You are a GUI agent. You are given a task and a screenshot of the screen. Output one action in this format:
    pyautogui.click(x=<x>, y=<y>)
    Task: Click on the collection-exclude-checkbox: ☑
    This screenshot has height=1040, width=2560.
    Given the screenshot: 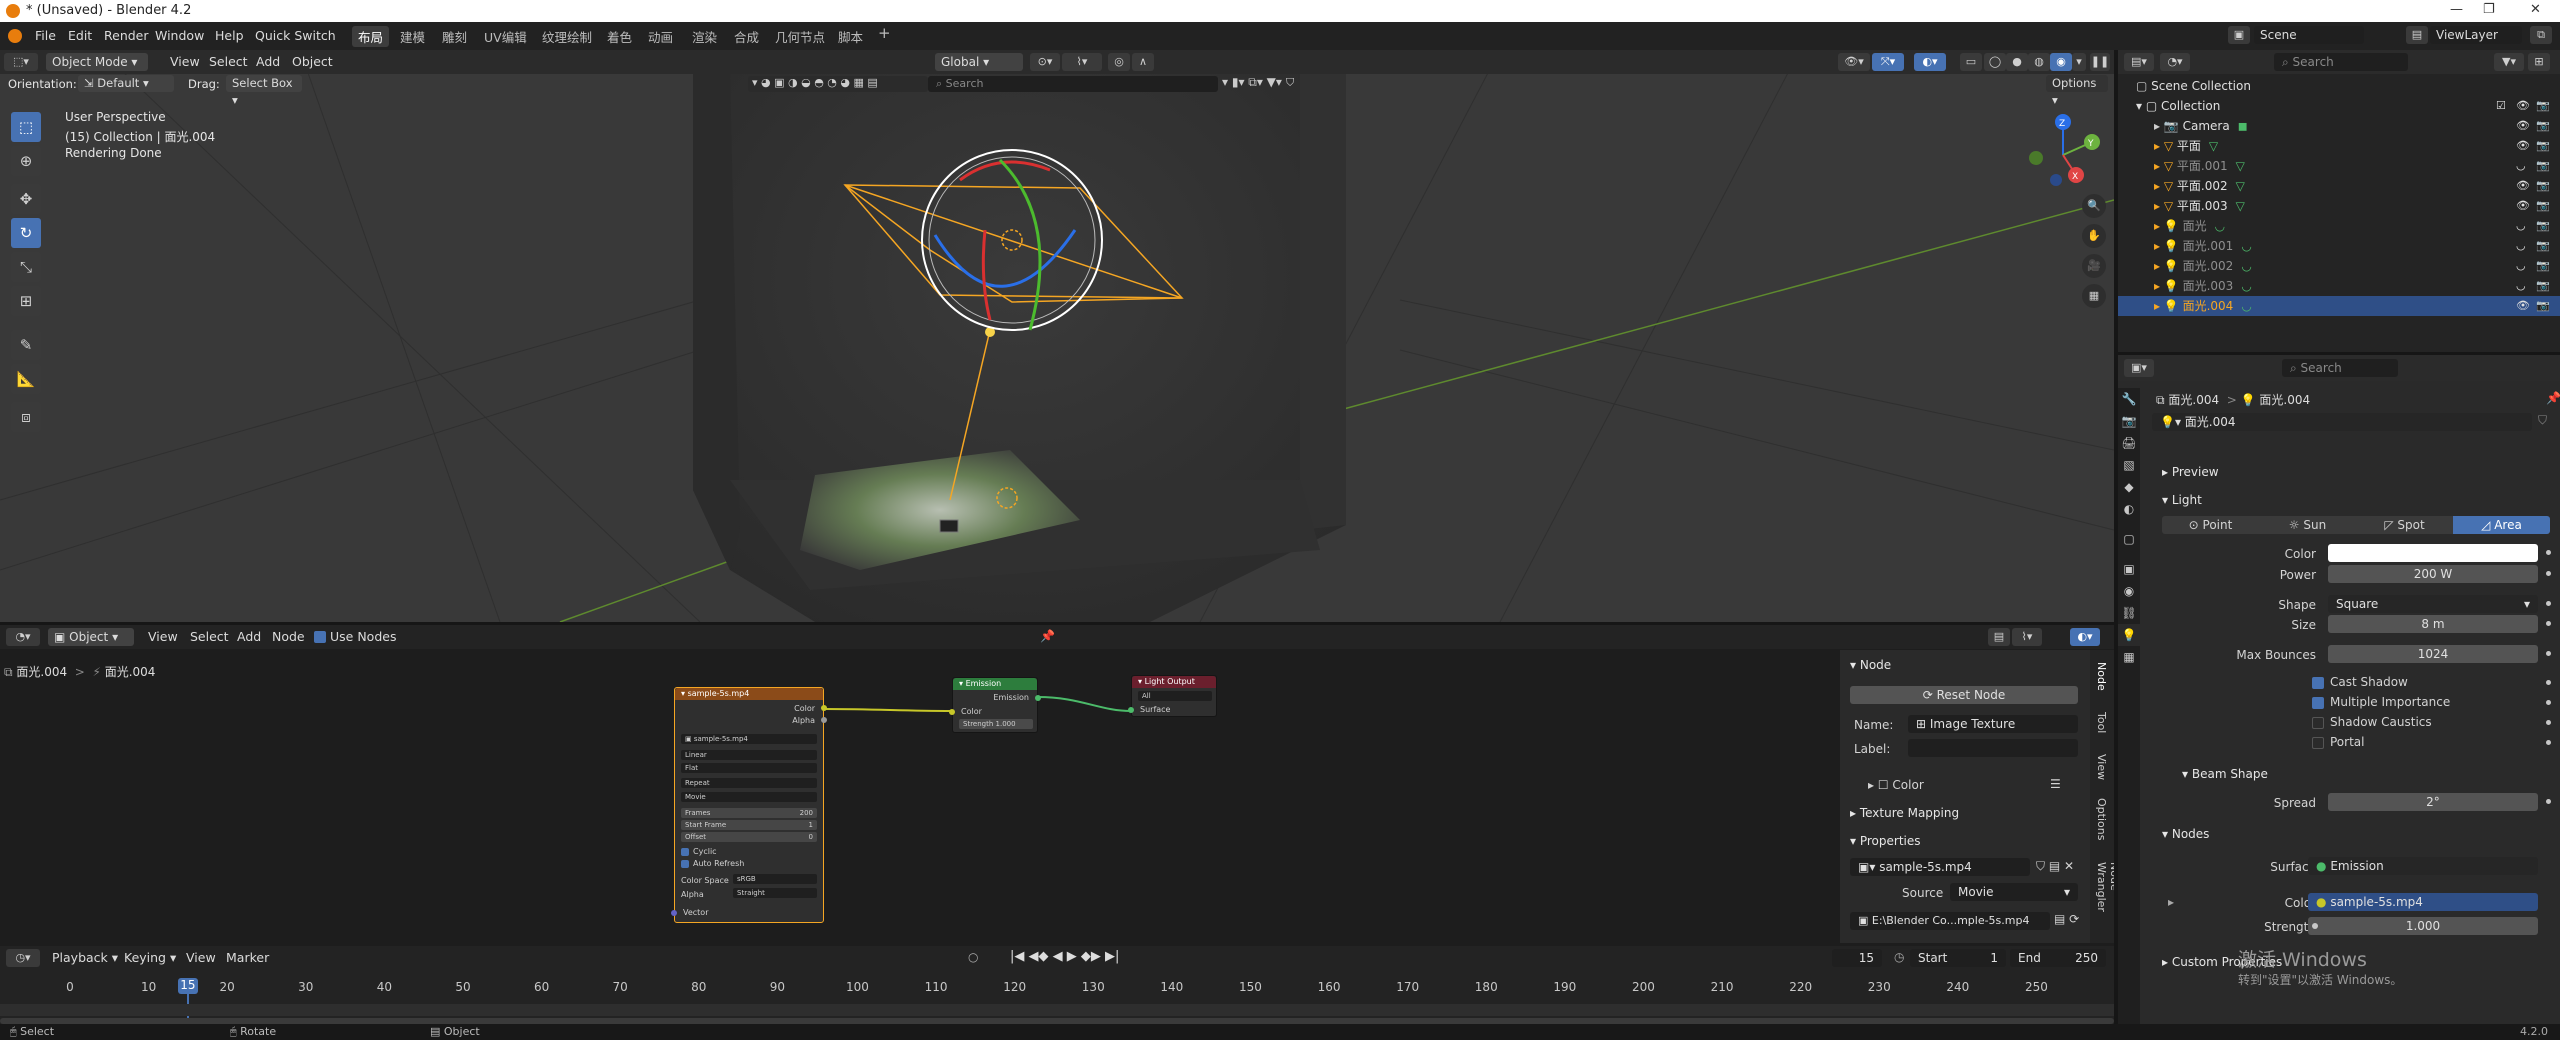 What is the action you would take?
    pyautogui.click(x=2501, y=106)
    